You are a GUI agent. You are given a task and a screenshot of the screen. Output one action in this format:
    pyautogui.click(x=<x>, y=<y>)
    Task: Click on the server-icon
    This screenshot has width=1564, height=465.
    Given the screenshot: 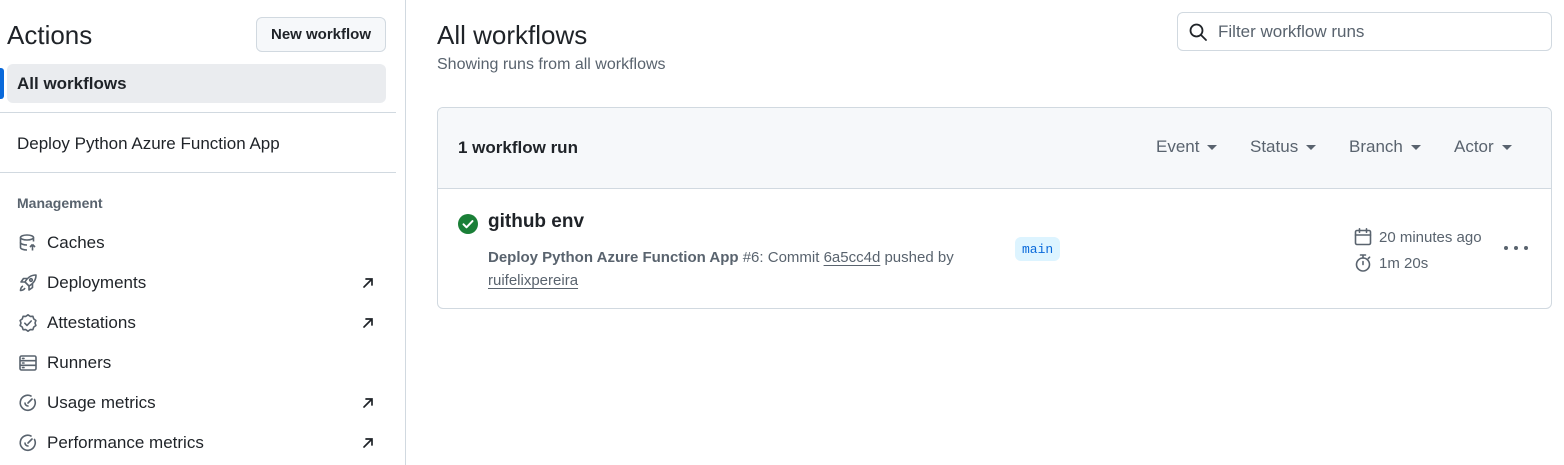 What is the action you would take?
    pyautogui.click(x=28, y=363)
    